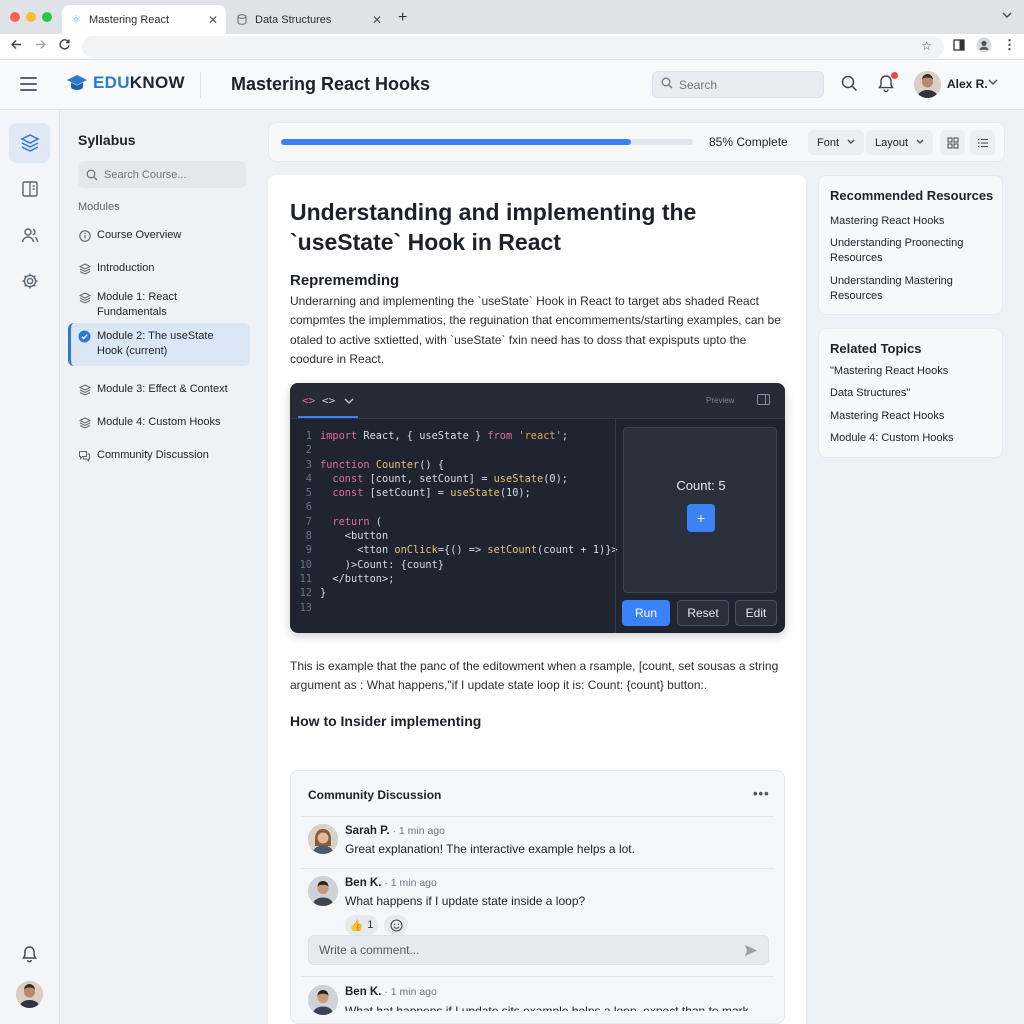 The width and height of the screenshot is (1024, 1024). I want to click on reset-button: Reset, so click(703, 613).